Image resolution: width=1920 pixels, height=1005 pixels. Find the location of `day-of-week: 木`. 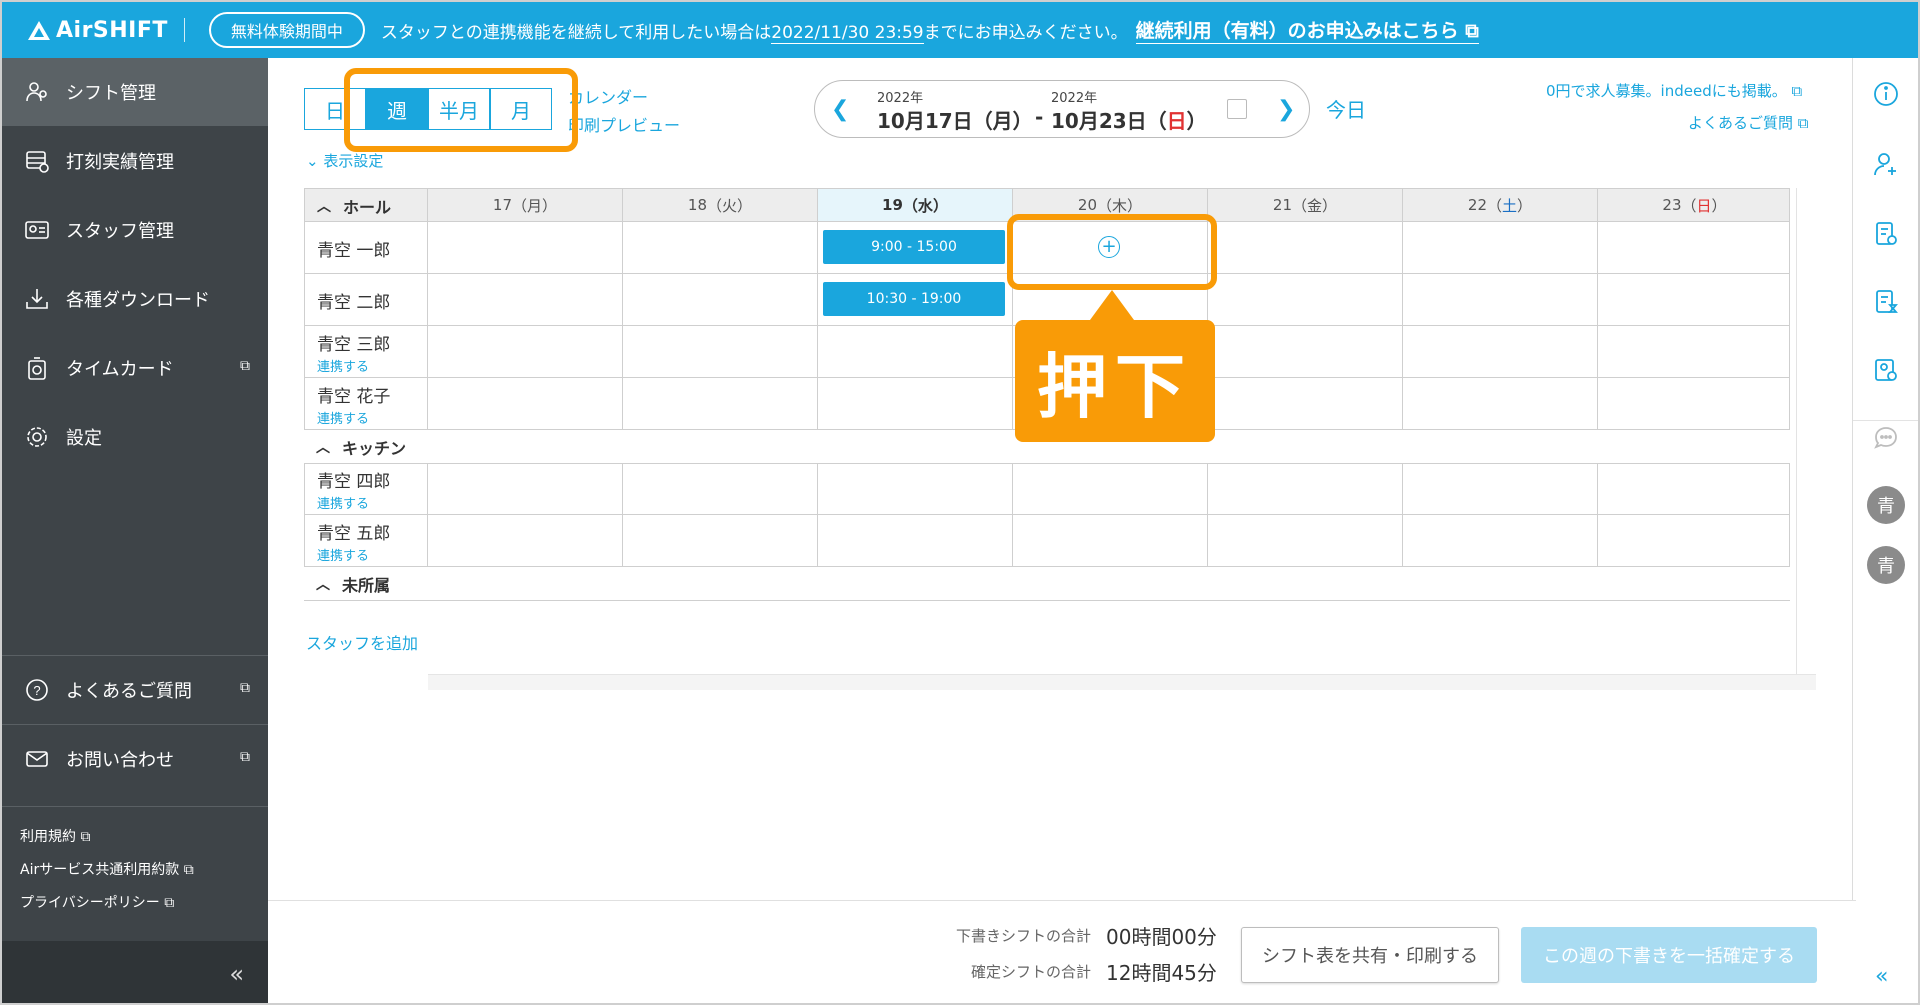

day-of-week: 木 is located at coordinates (1120, 205).